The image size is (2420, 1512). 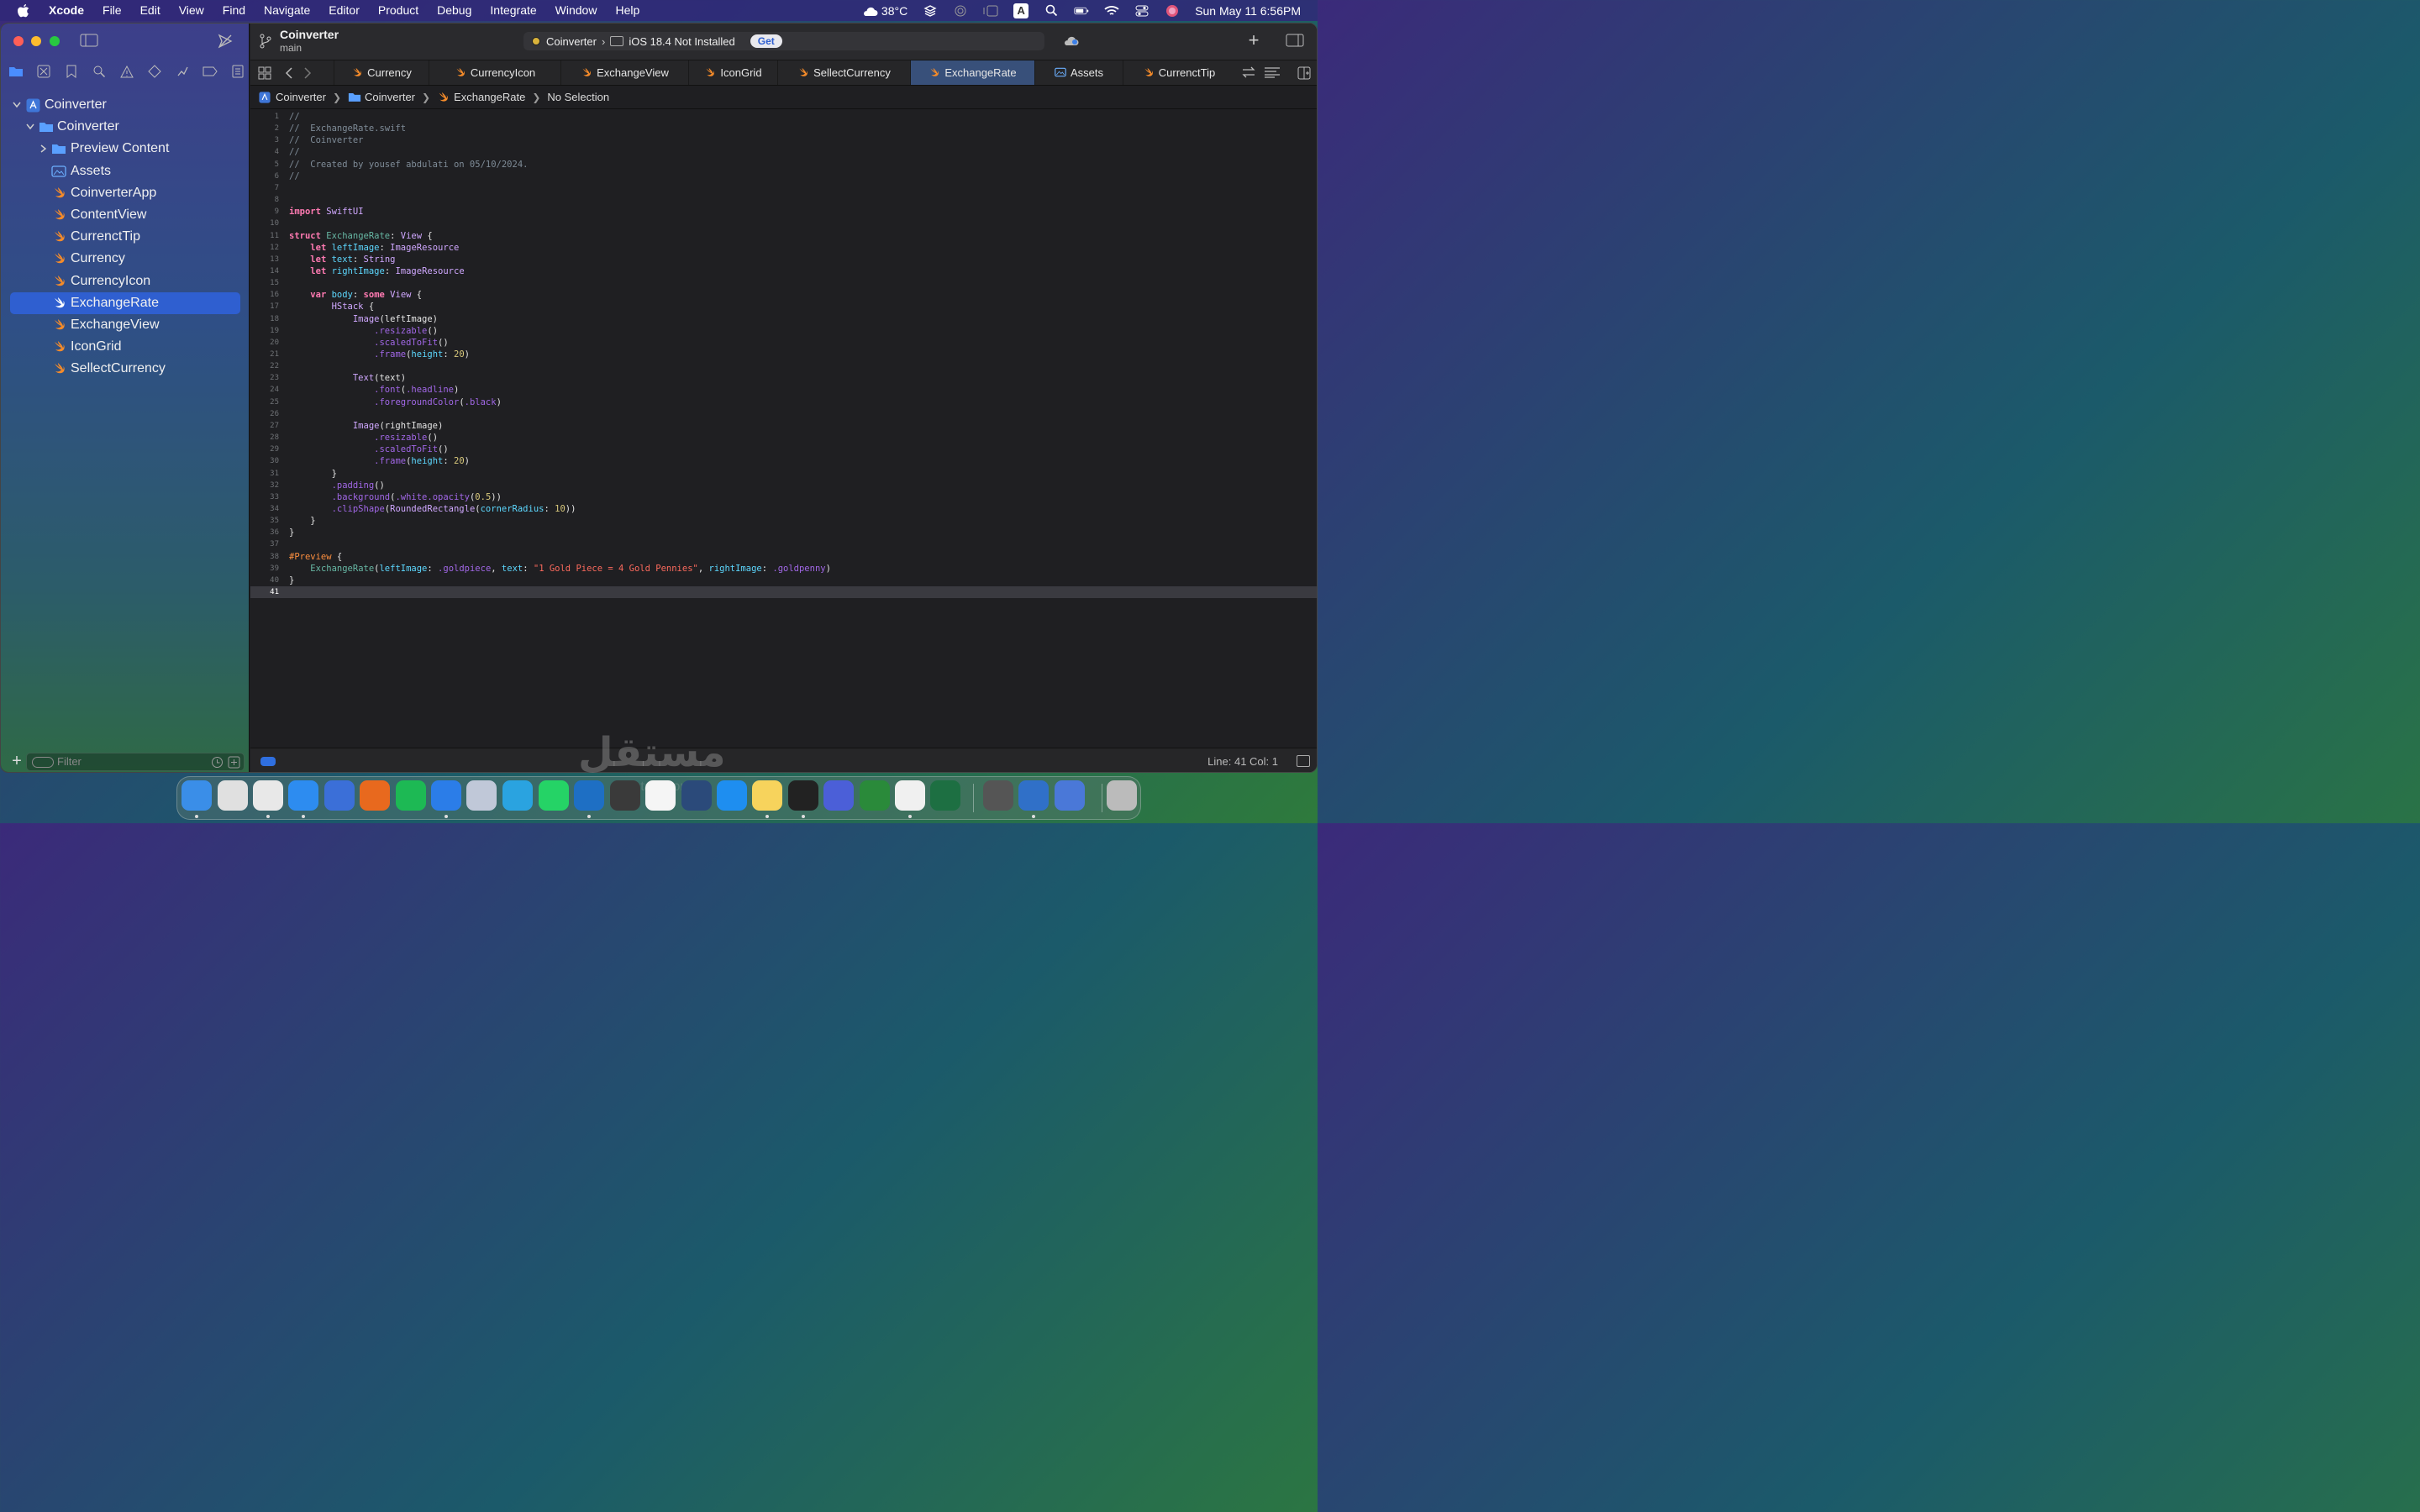 I want to click on dock-app-trash-icon, so click(x=1122, y=795).